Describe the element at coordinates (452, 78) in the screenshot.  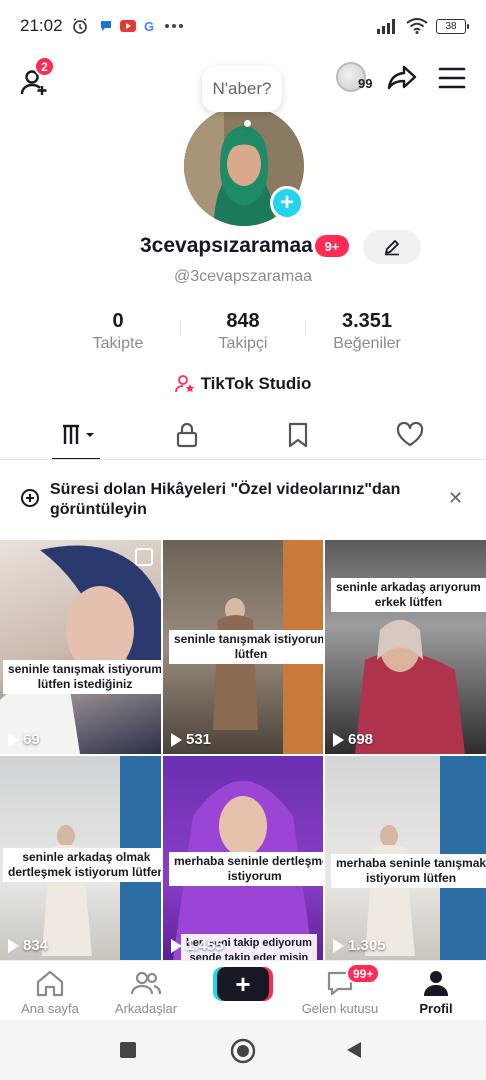
I see `menu-icon` at that location.